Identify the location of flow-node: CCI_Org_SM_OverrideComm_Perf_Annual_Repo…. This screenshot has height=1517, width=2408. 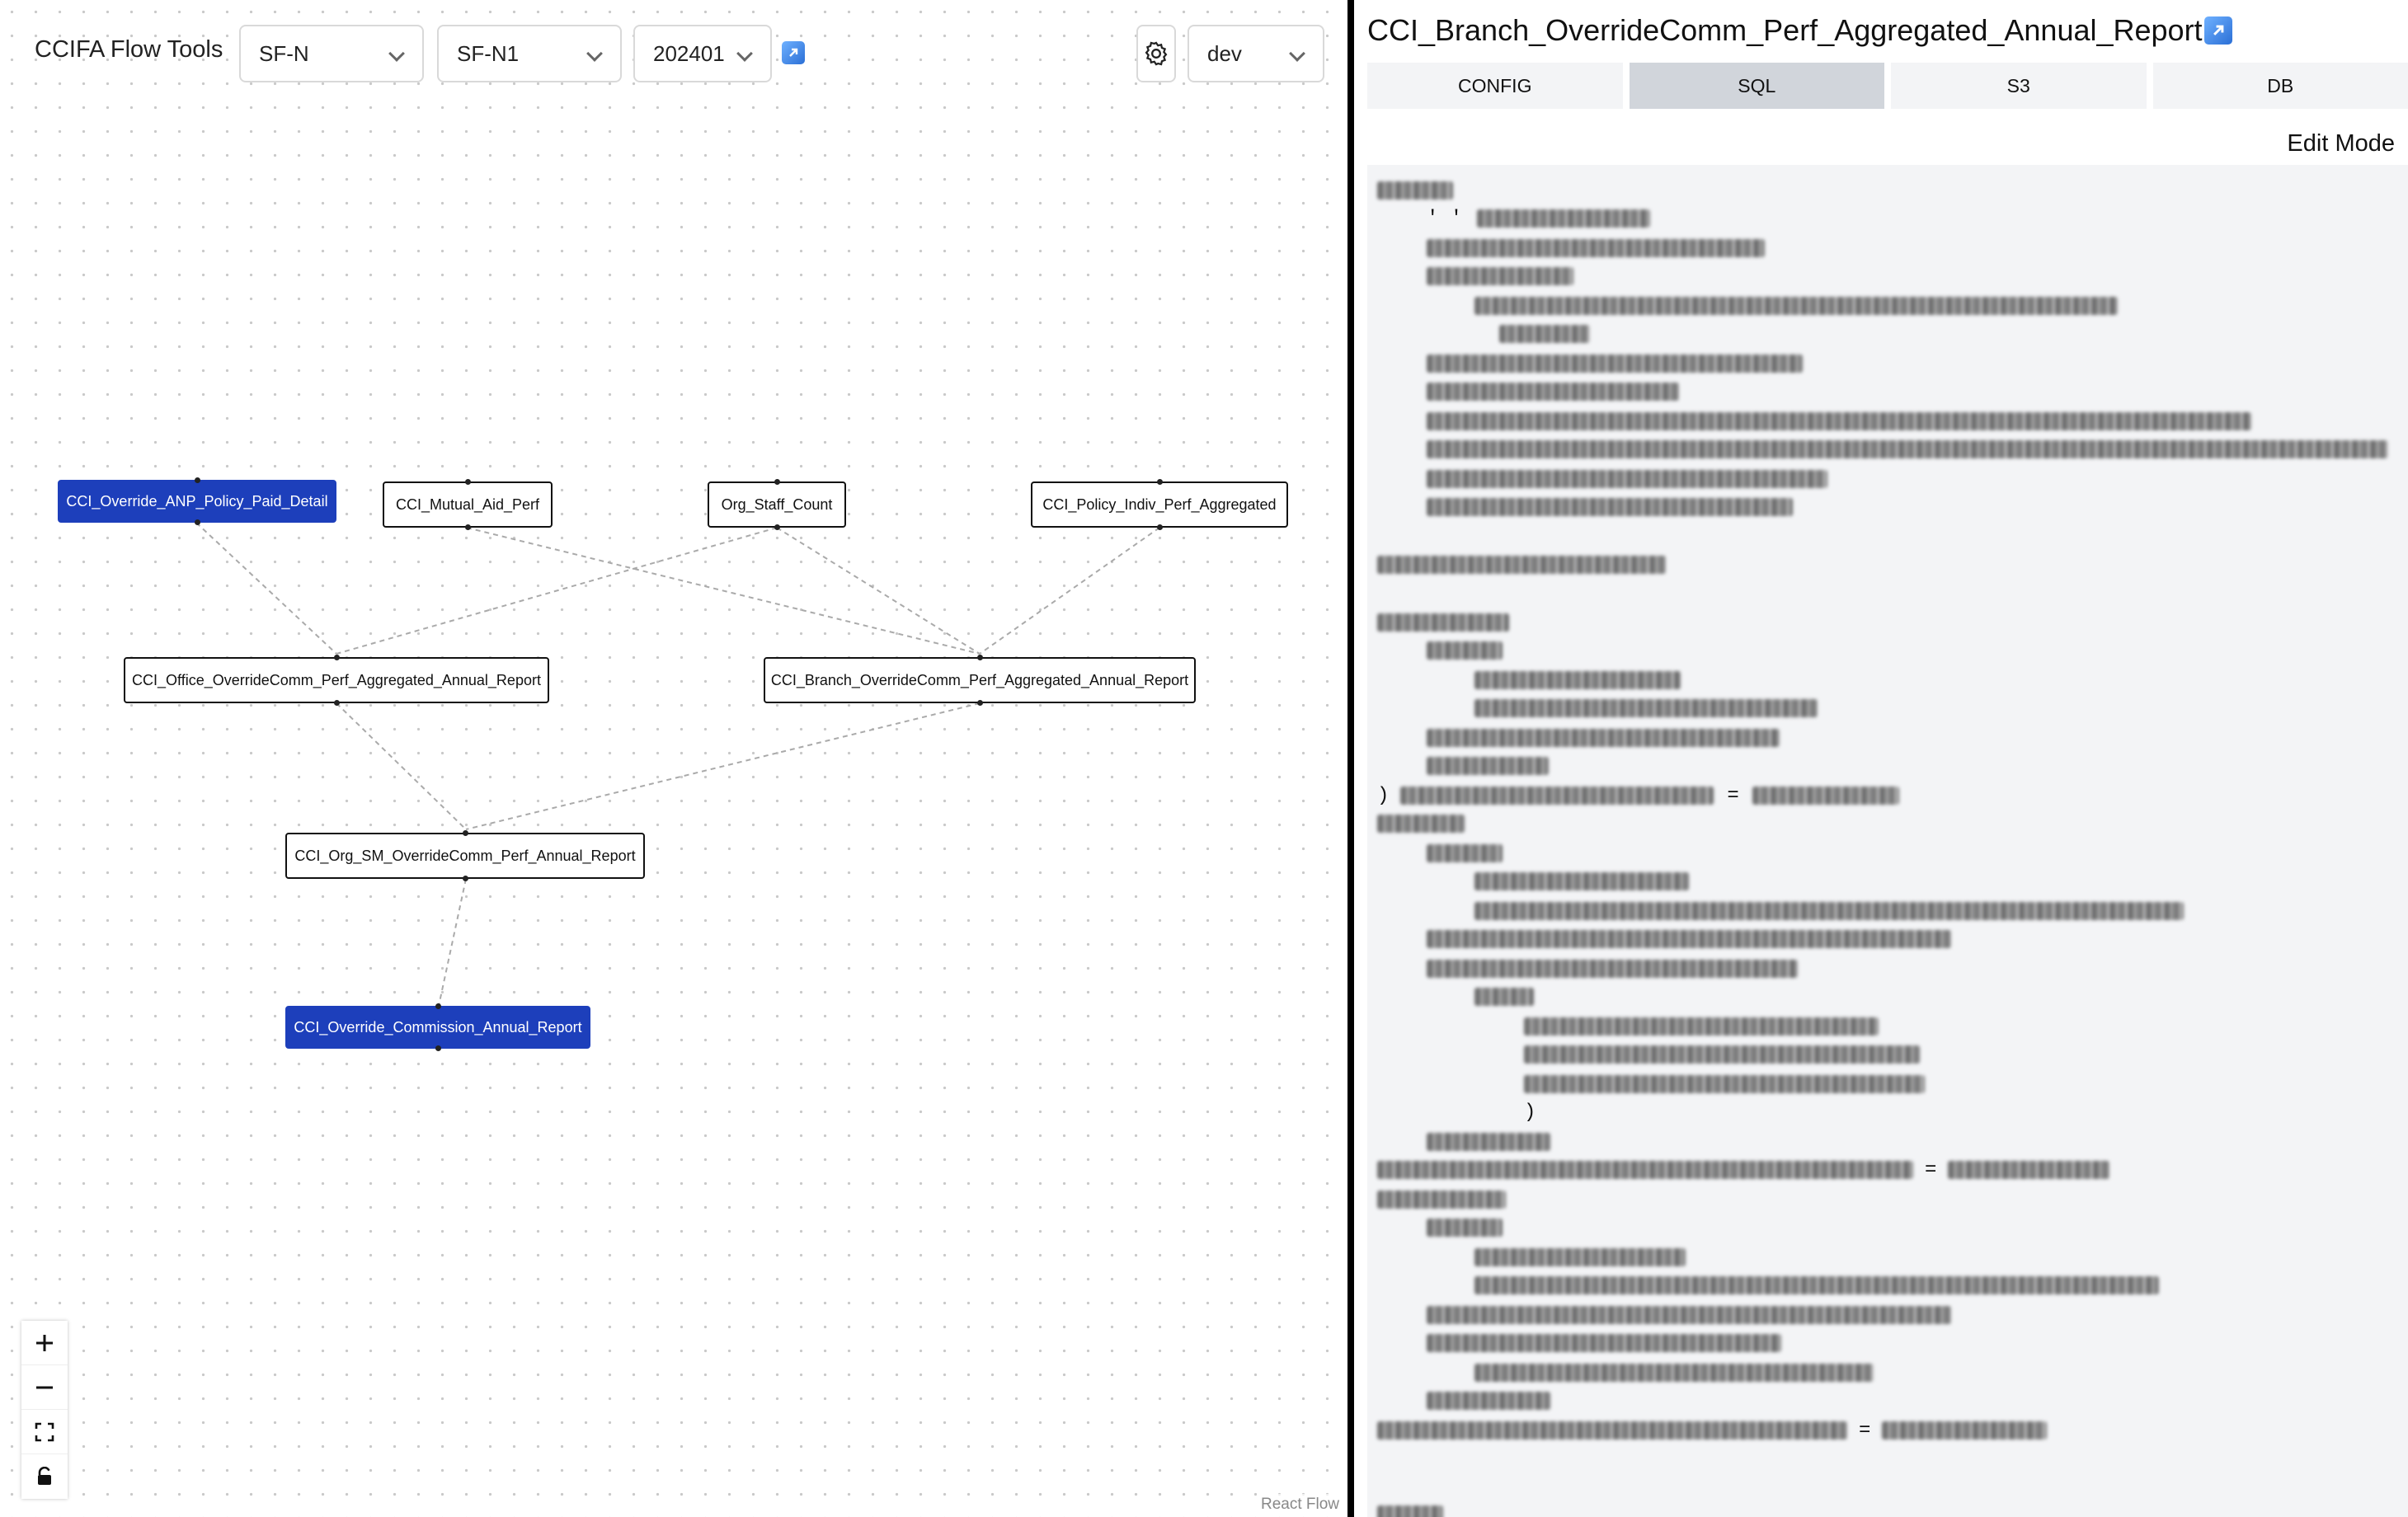
(465, 856).